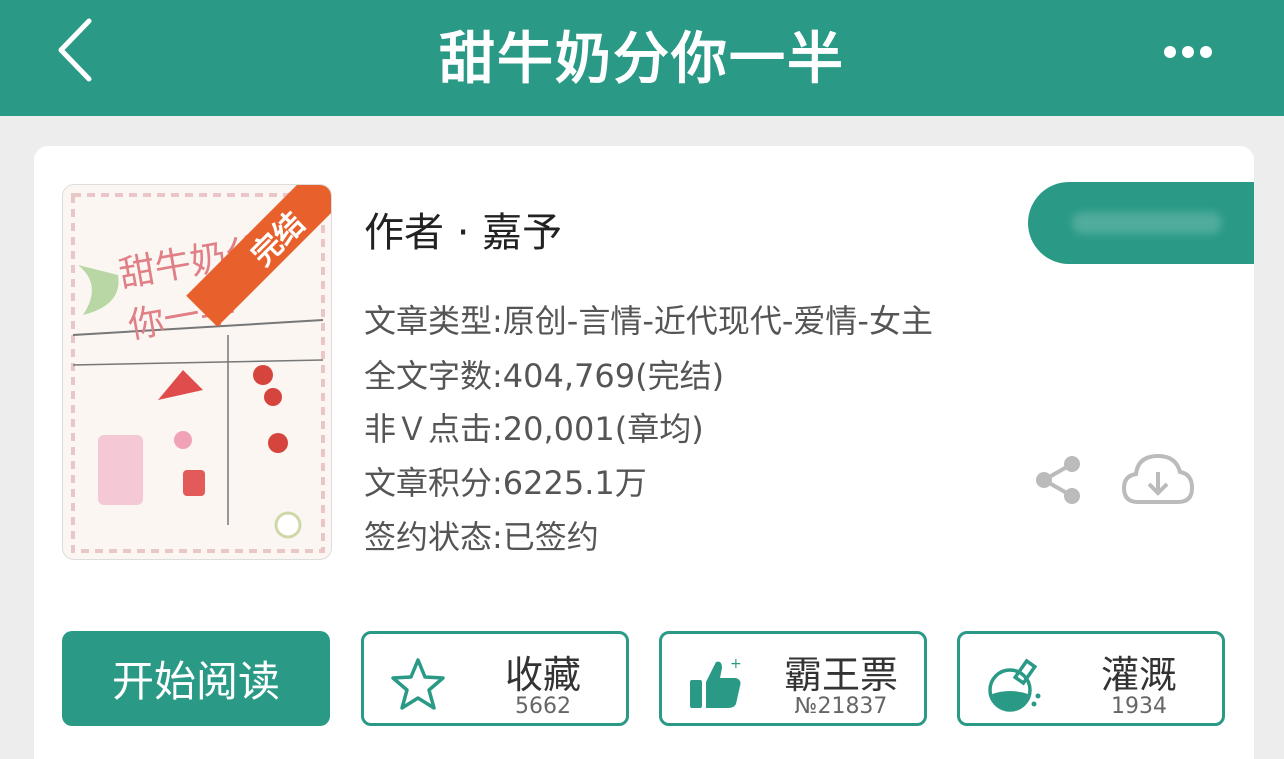 This screenshot has height=759, width=1284. What do you see at coordinates (505, 483) in the screenshot?
I see `meta-score: 文章积分:6225.1万` at bounding box center [505, 483].